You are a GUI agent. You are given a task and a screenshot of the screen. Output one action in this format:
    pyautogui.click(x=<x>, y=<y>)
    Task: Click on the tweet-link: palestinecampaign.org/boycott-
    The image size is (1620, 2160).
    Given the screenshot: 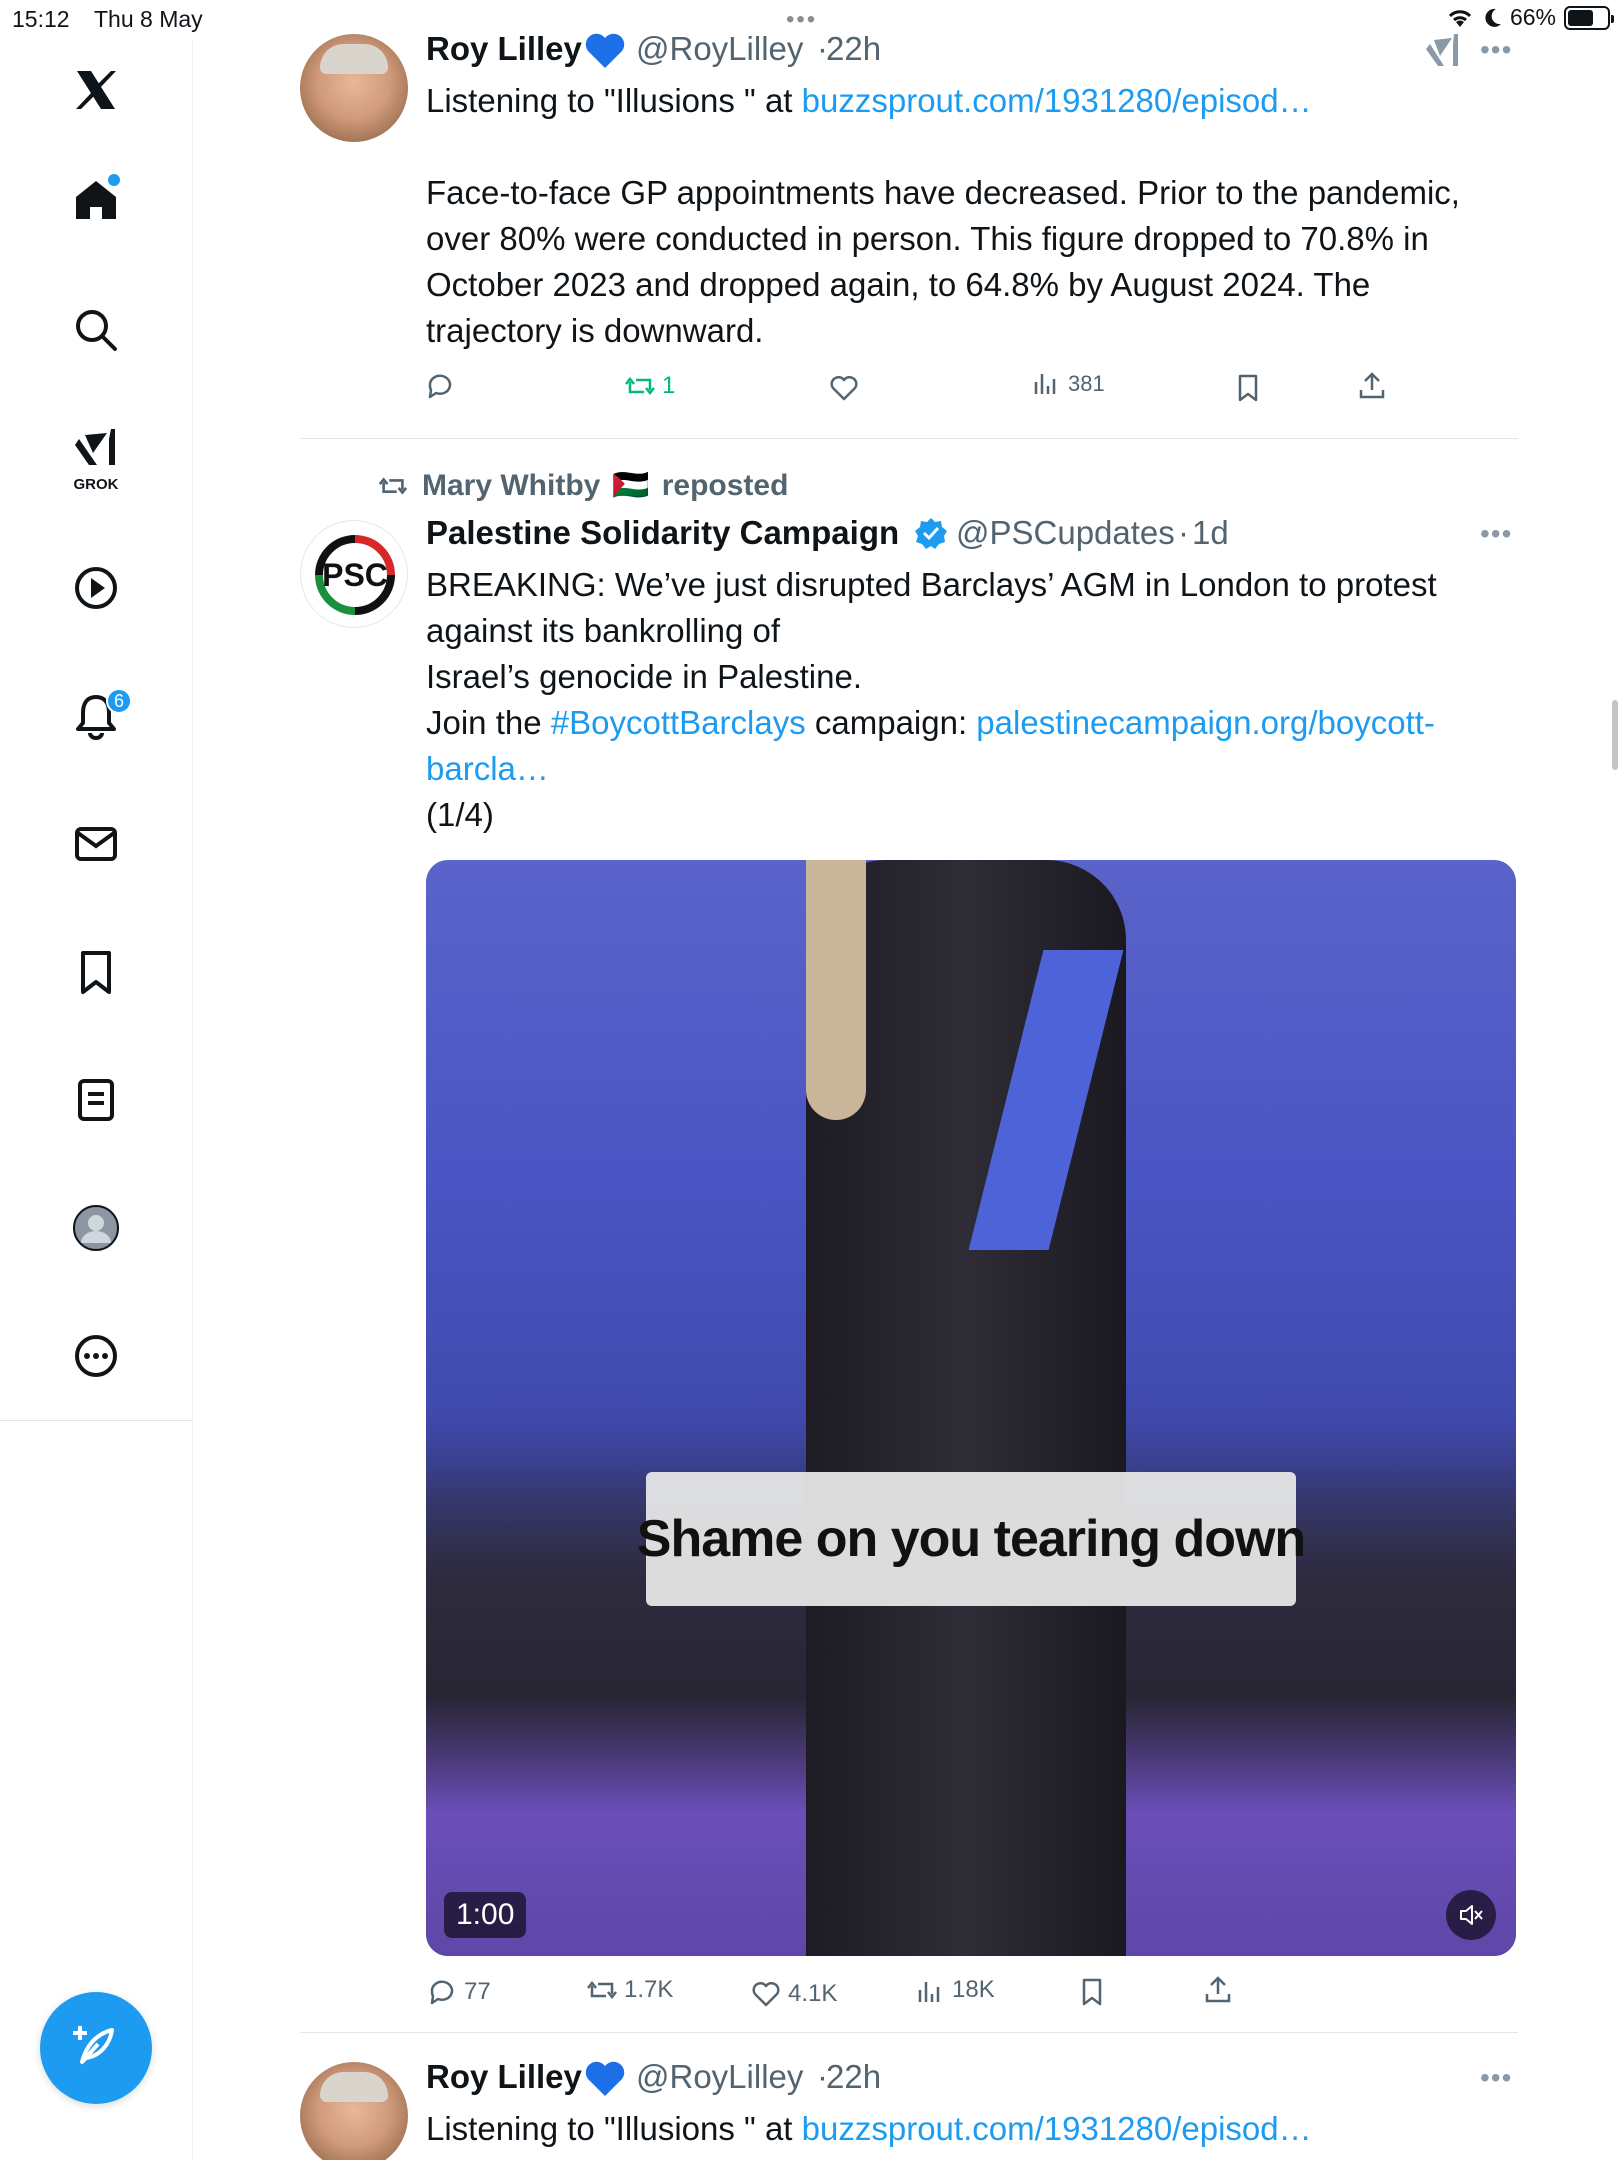 What is the action you would take?
    pyautogui.click(x=1205, y=722)
    